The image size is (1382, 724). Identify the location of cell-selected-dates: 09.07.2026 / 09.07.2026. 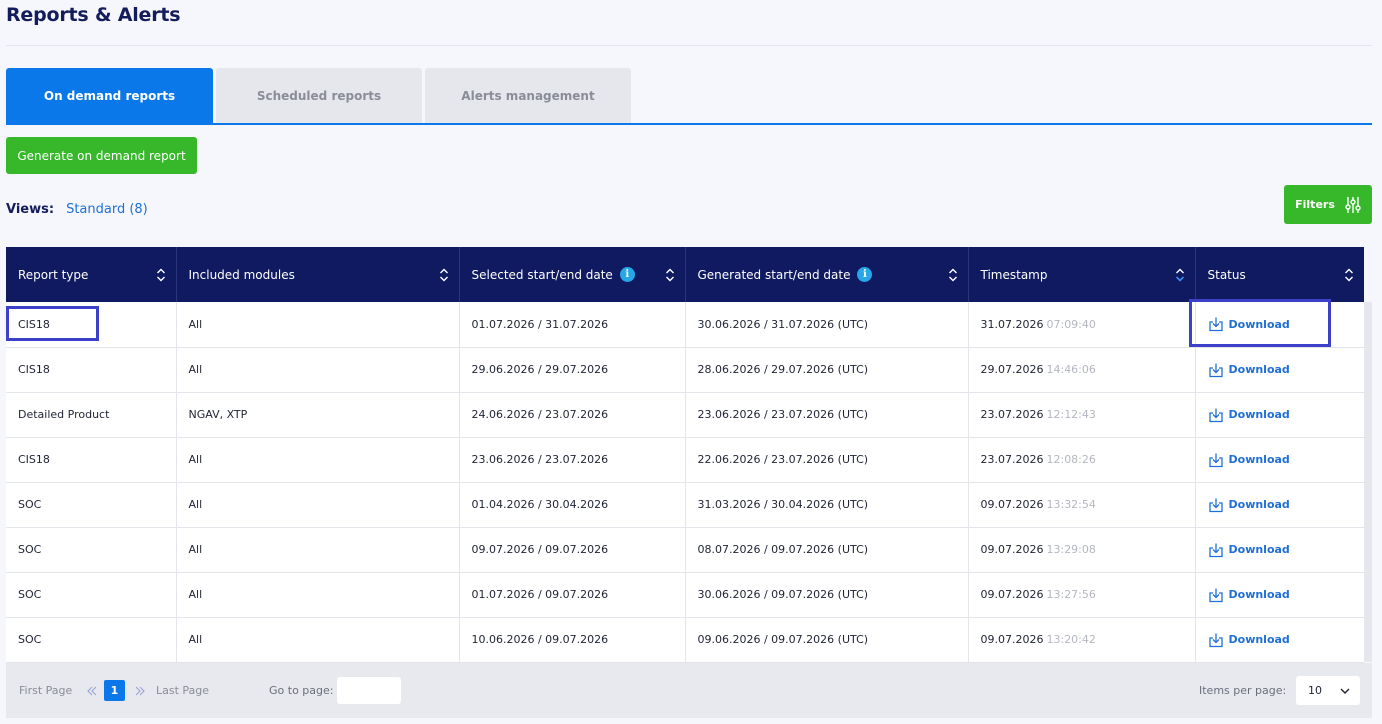
(572, 550).